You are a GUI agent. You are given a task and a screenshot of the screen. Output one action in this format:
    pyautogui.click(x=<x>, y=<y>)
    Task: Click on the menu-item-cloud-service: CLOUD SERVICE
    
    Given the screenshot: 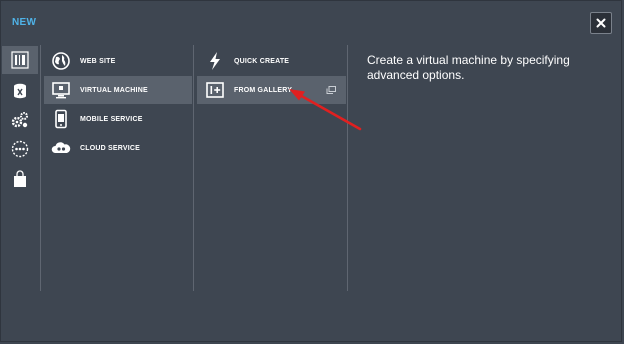 What is the action you would take?
    pyautogui.click(x=118, y=148)
    